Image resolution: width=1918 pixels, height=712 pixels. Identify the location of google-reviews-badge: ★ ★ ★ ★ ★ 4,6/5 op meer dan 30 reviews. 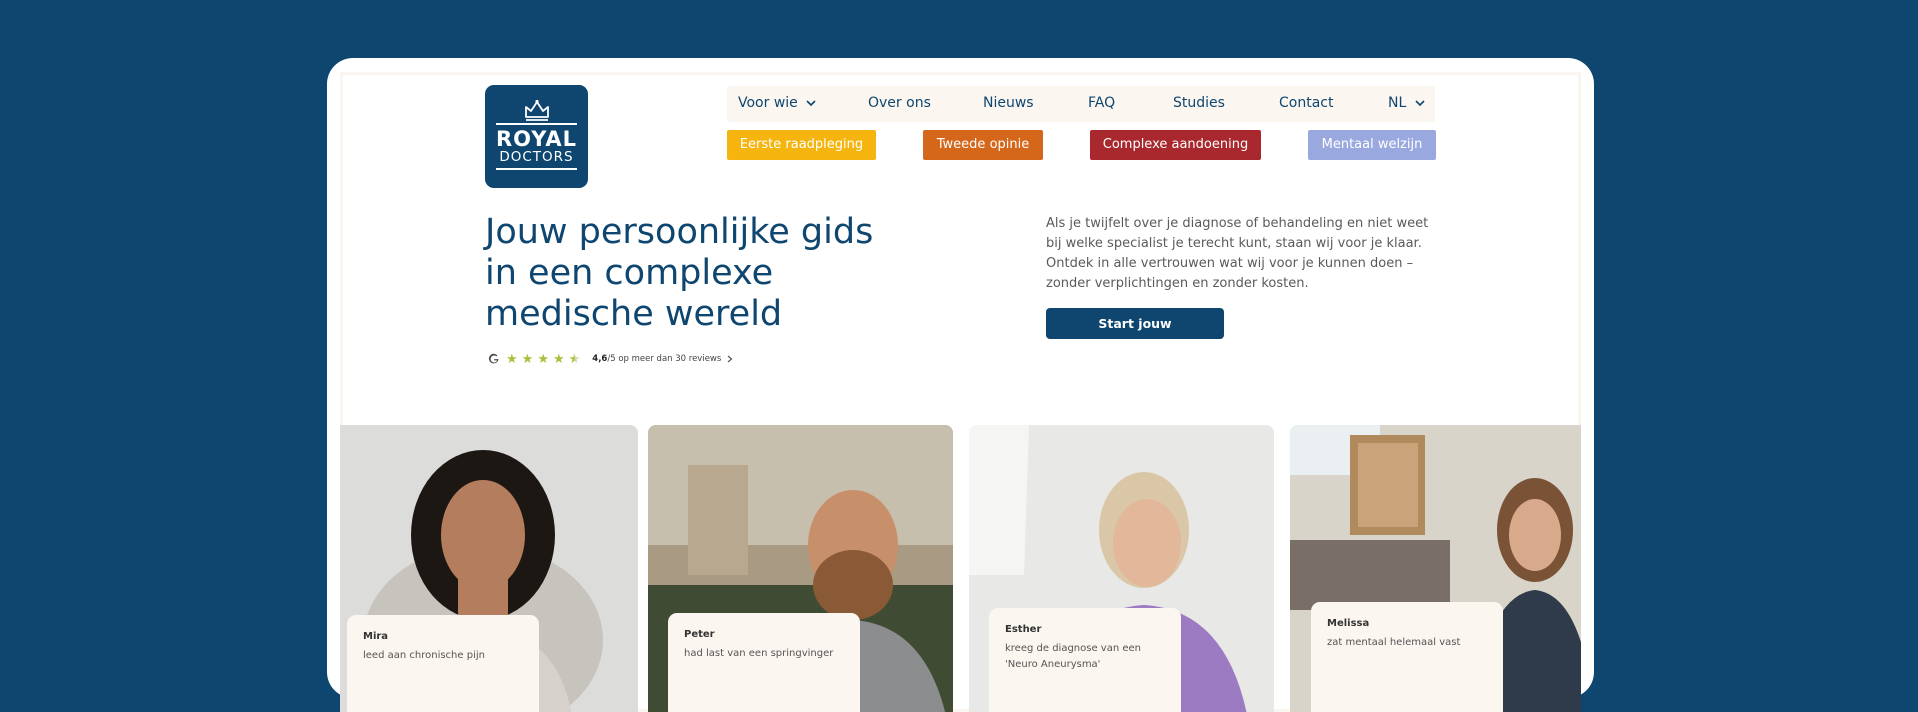
(610, 359).